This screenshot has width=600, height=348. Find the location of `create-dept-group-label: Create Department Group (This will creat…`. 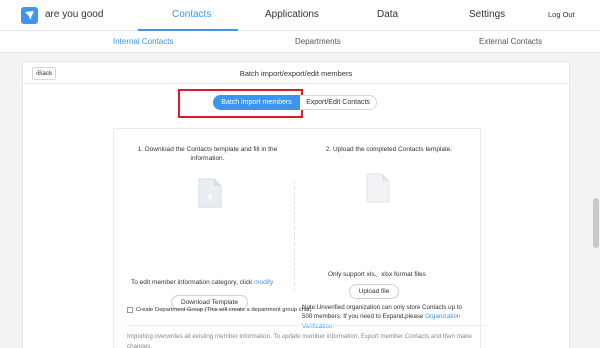

create-dept-group-label: Create Department Group (This will creat… is located at coordinates (224, 310).